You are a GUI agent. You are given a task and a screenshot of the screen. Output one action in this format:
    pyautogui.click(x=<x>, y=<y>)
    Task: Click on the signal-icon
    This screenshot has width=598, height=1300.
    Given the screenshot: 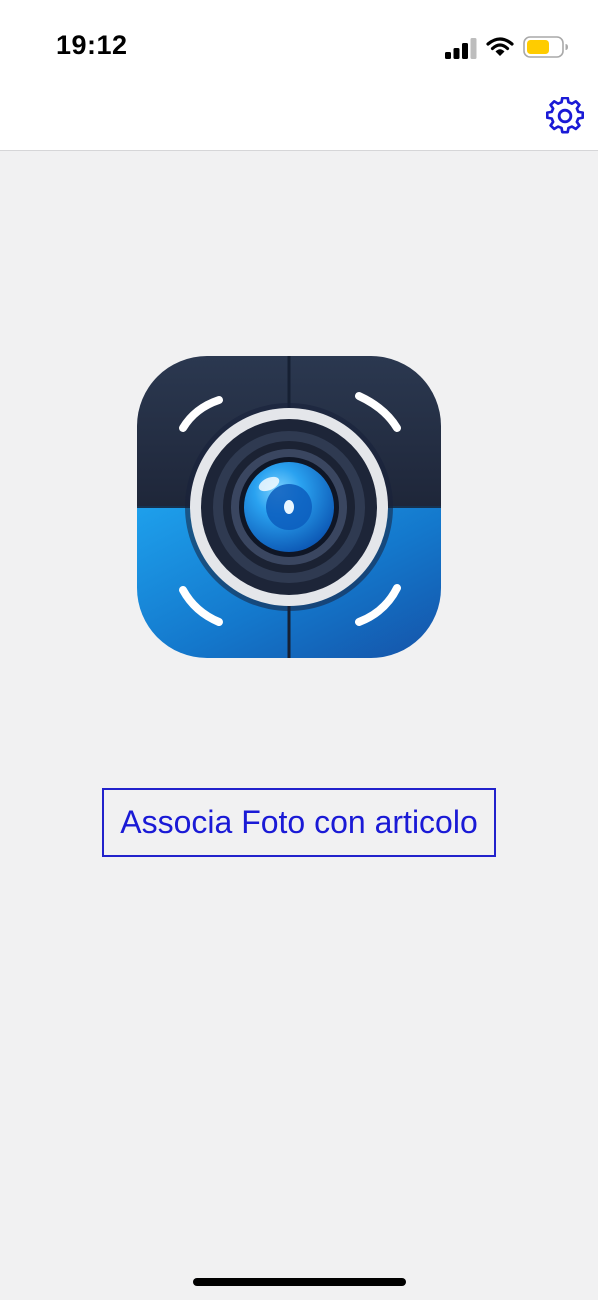 What is the action you would take?
    pyautogui.click(x=461, y=48)
    